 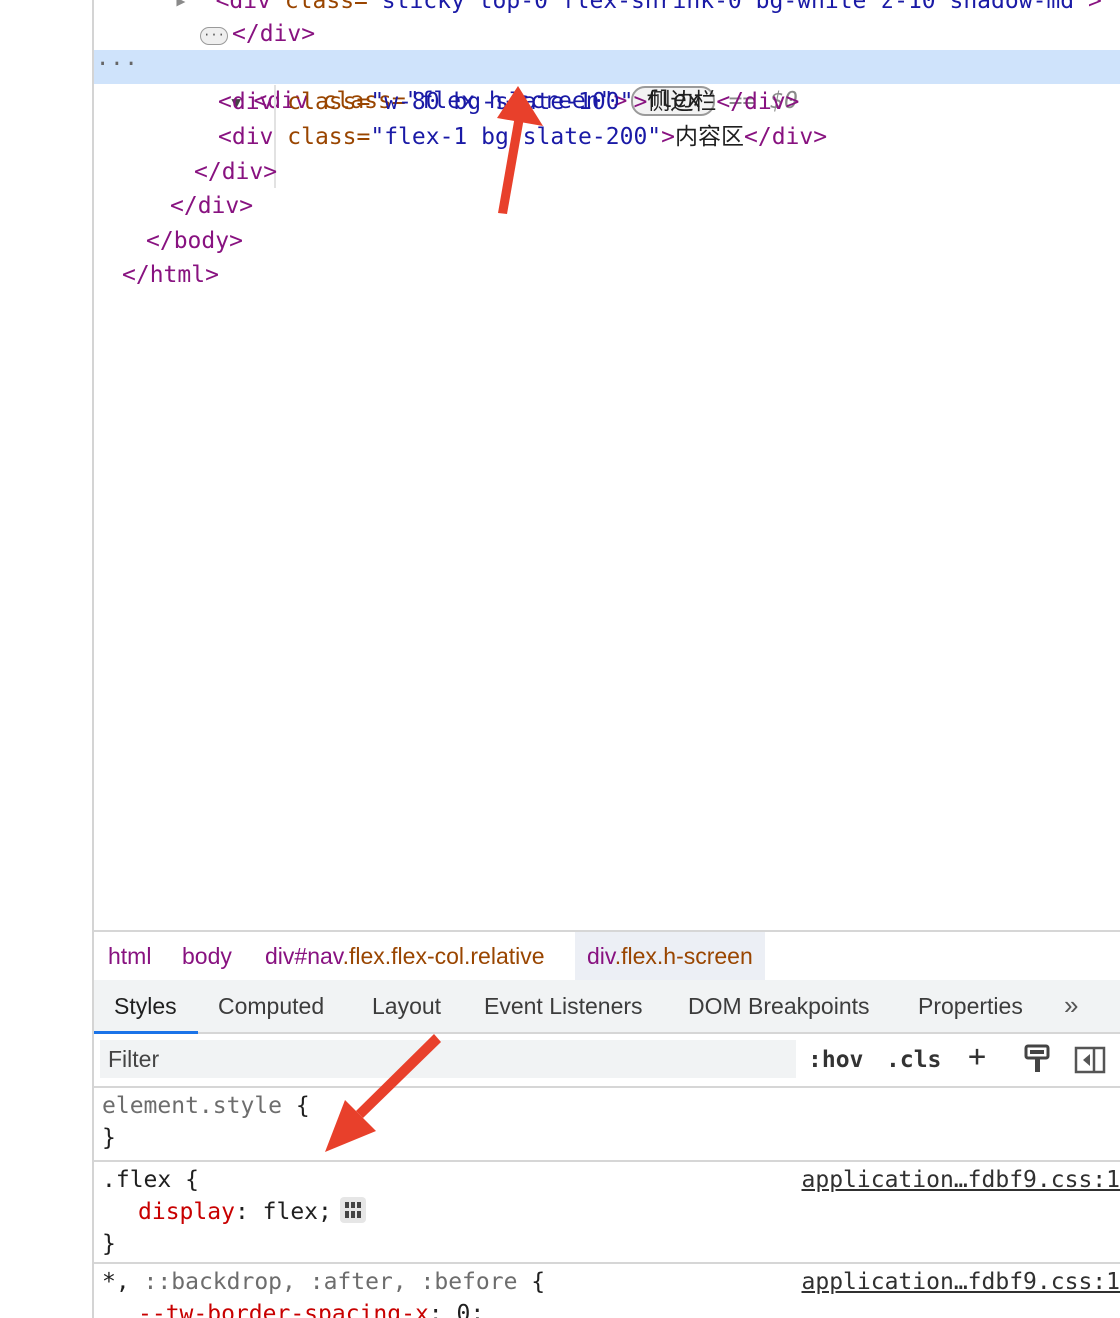 I want to click on breadcrumb-html: html, so click(x=129, y=956).